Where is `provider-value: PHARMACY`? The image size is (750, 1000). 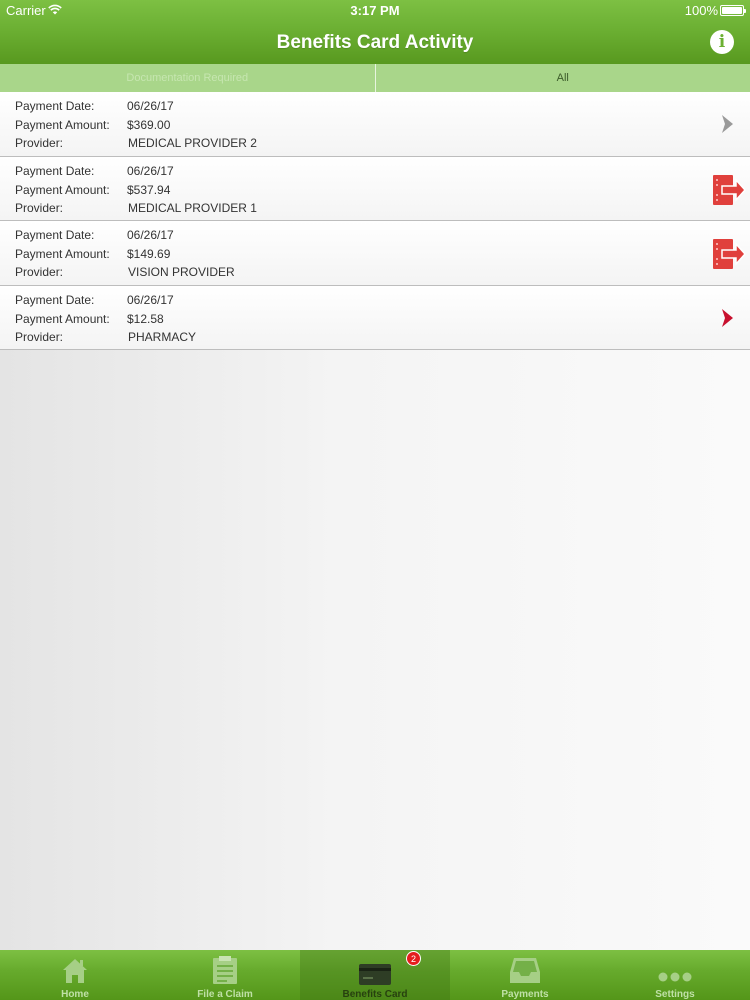
provider-value: PHARMACY is located at coordinates (162, 336).